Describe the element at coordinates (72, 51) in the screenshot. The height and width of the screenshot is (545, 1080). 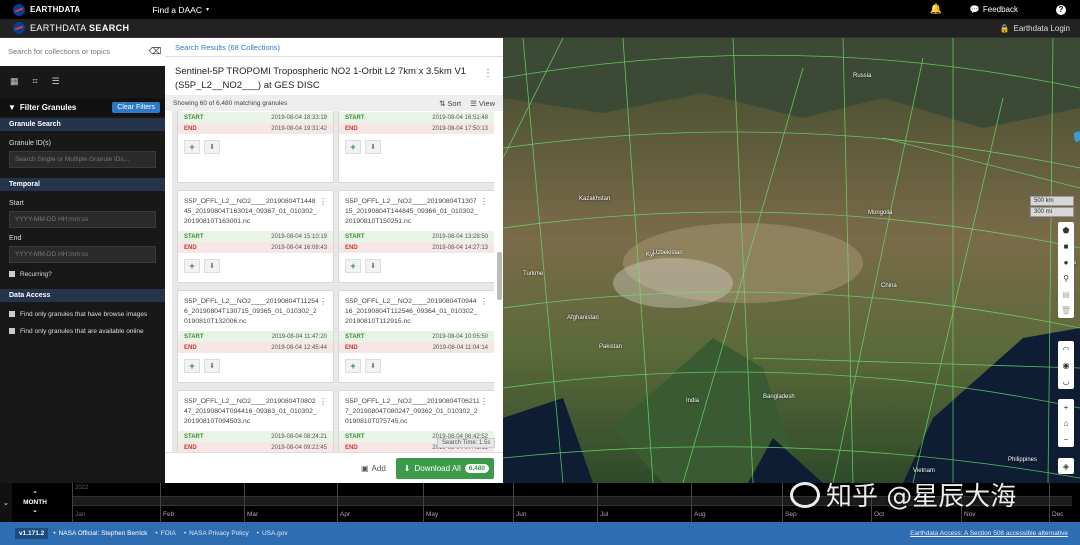
I see `collection-search-input` at that location.